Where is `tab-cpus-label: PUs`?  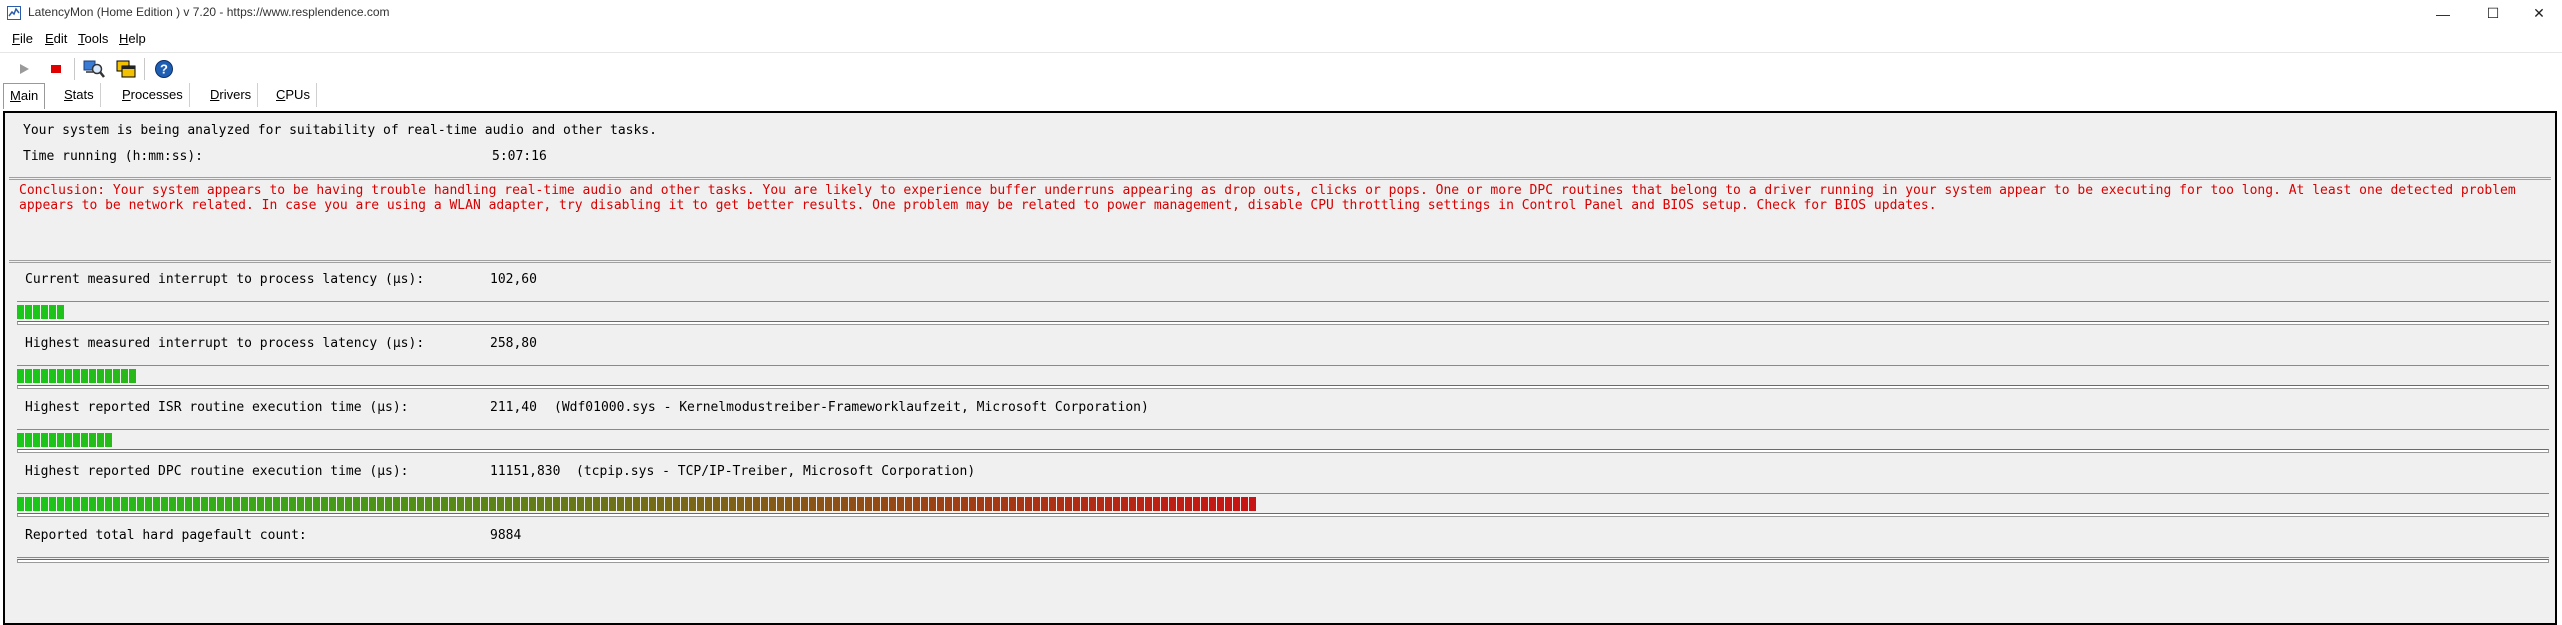
tab-cpus-label: PUs is located at coordinates (297, 94).